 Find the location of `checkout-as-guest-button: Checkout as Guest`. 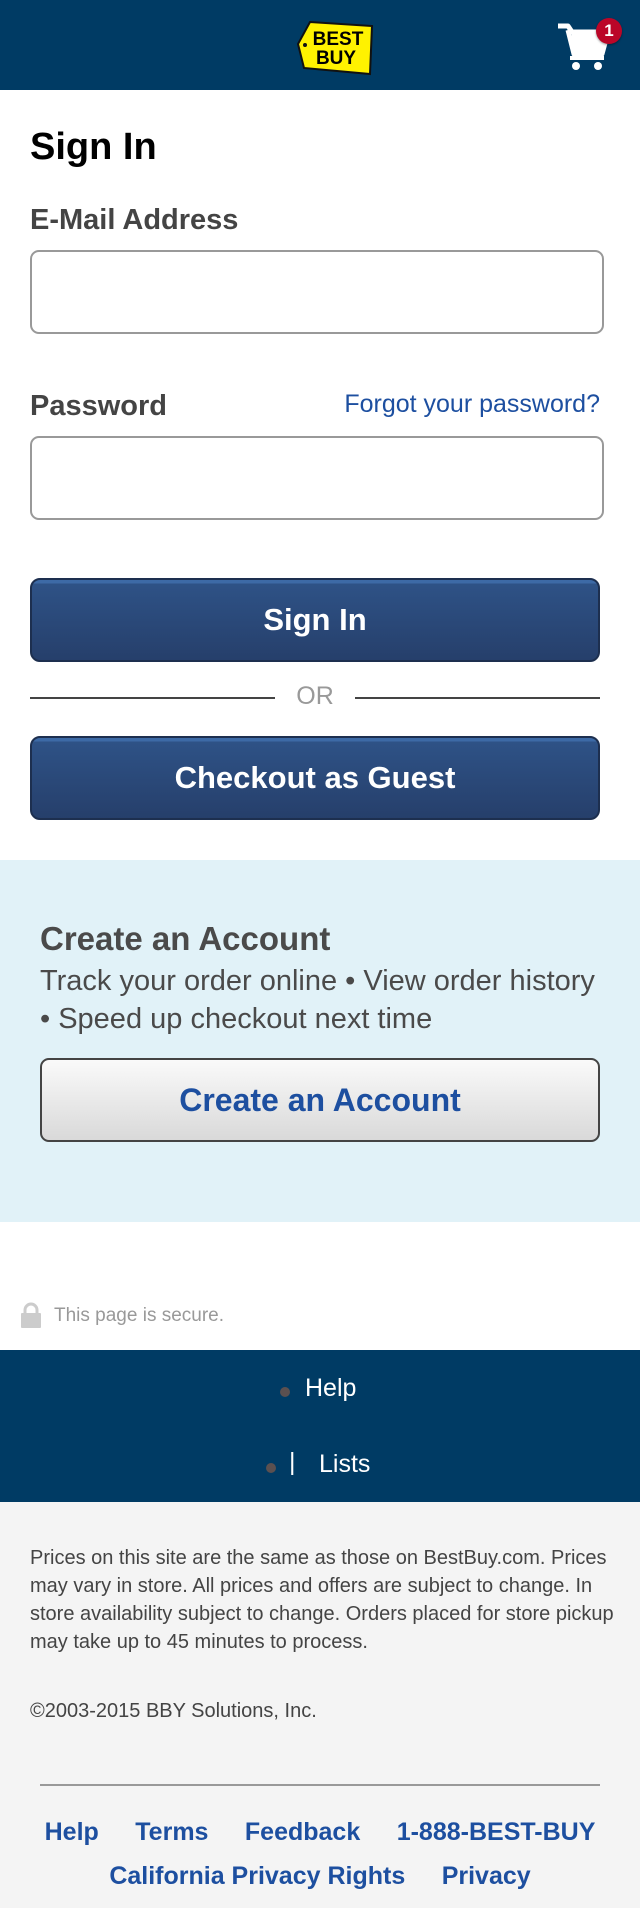

checkout-as-guest-button: Checkout as Guest is located at coordinates (315, 778).